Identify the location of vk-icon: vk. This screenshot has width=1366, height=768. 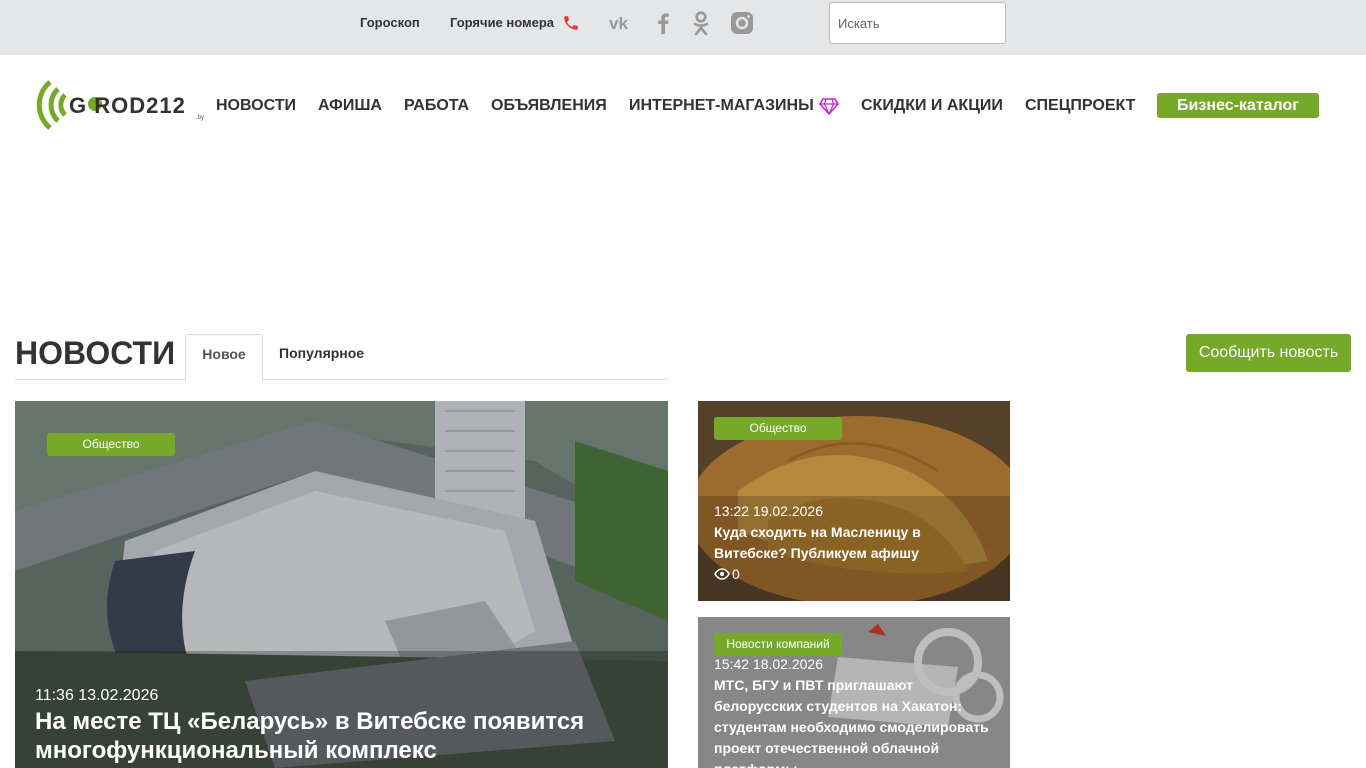
(622, 23).